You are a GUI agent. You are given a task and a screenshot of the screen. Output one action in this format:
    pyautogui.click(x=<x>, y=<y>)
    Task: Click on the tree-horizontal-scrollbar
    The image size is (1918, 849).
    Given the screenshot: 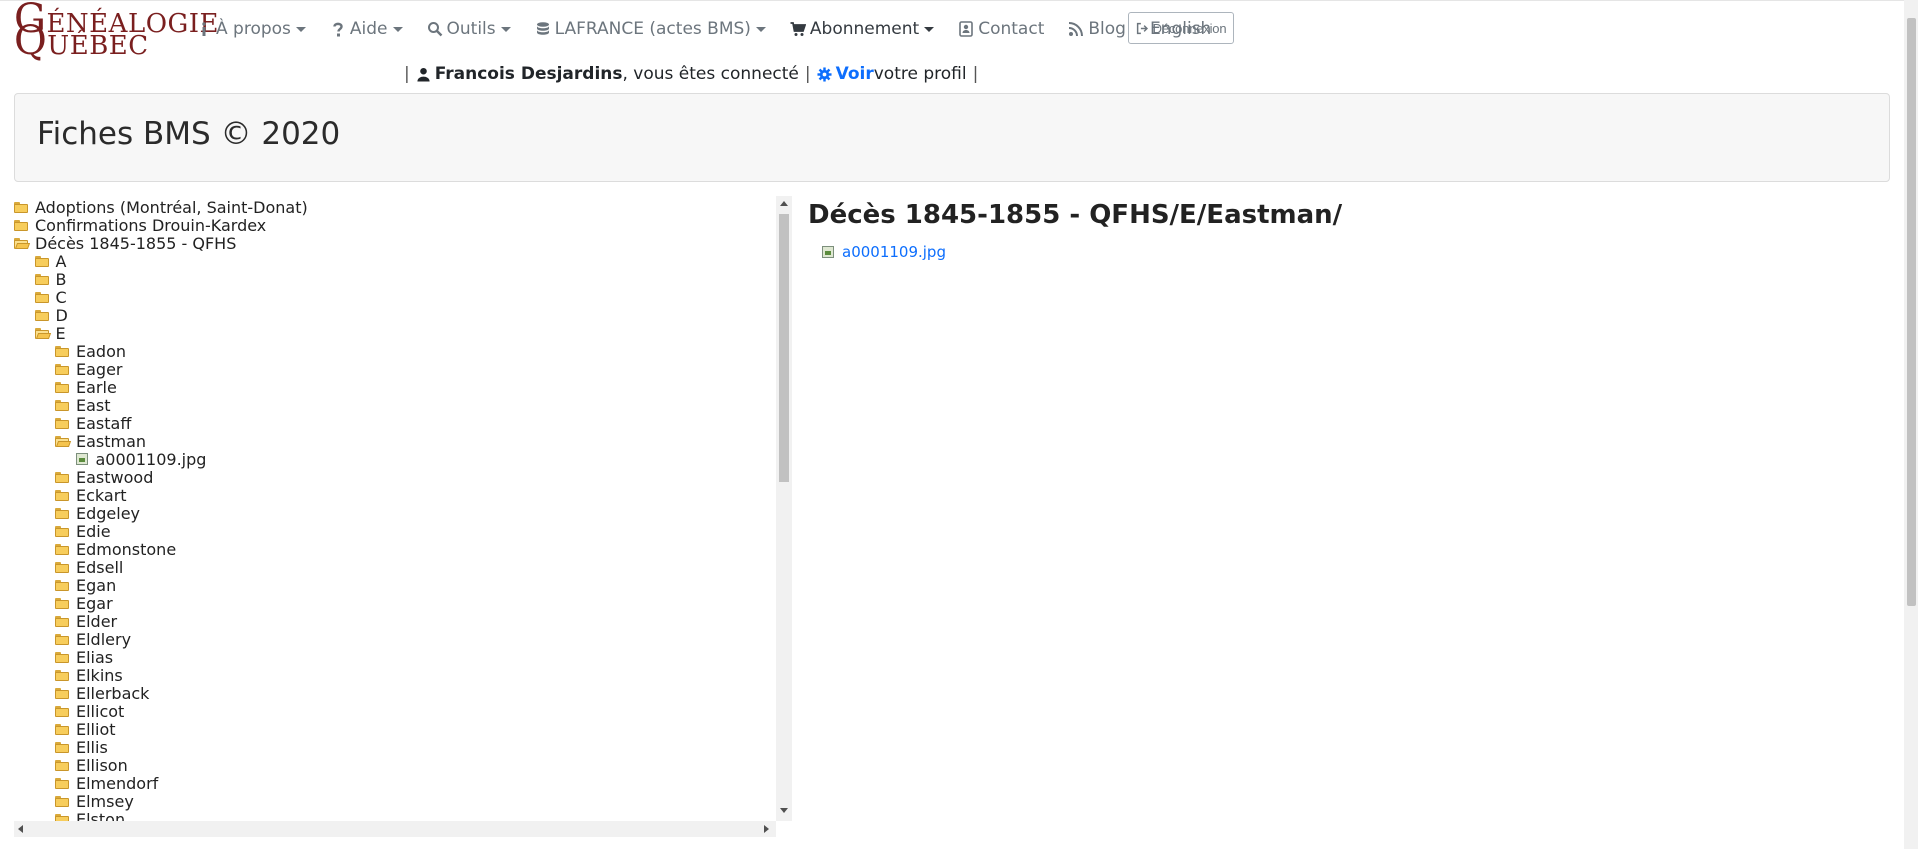 What is the action you would take?
    pyautogui.click(x=395, y=829)
    